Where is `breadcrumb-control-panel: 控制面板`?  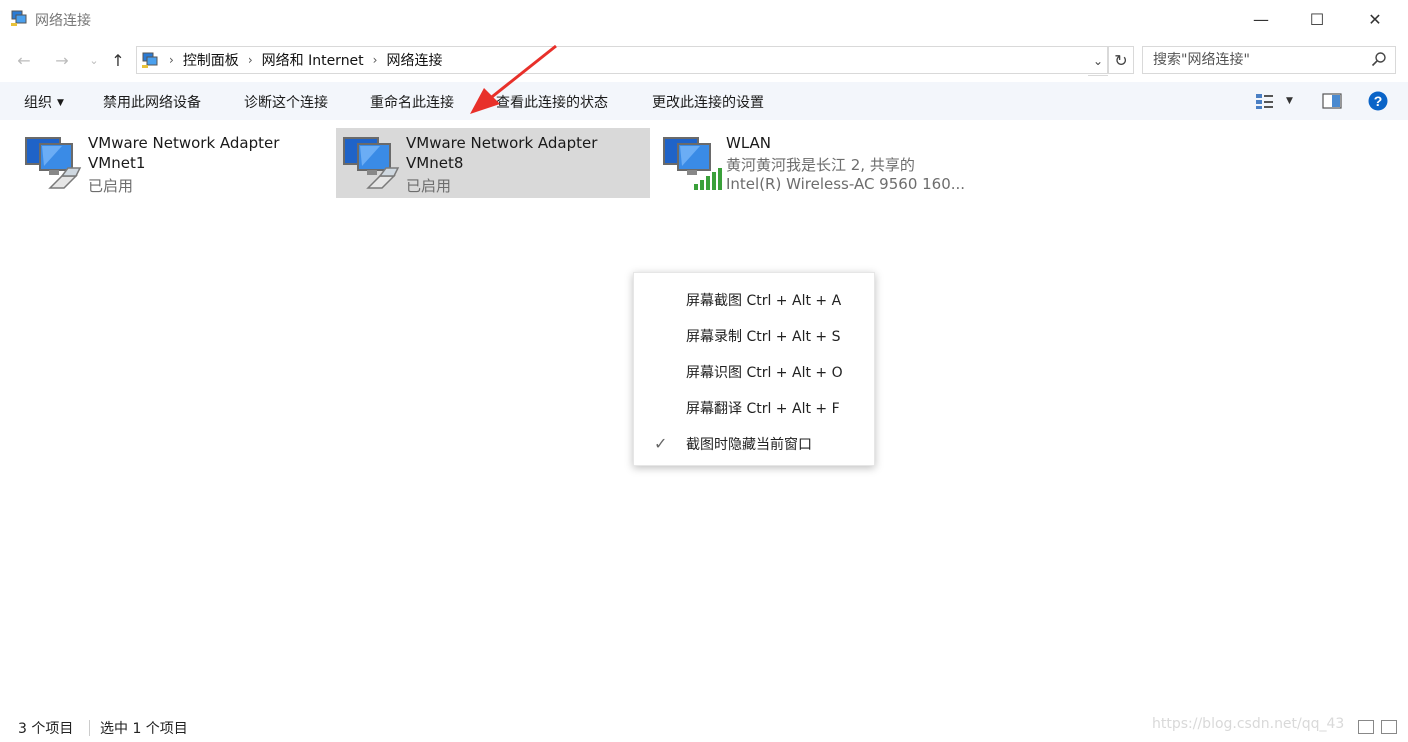
breadcrumb-control-panel: 控制面板 is located at coordinates (211, 60).